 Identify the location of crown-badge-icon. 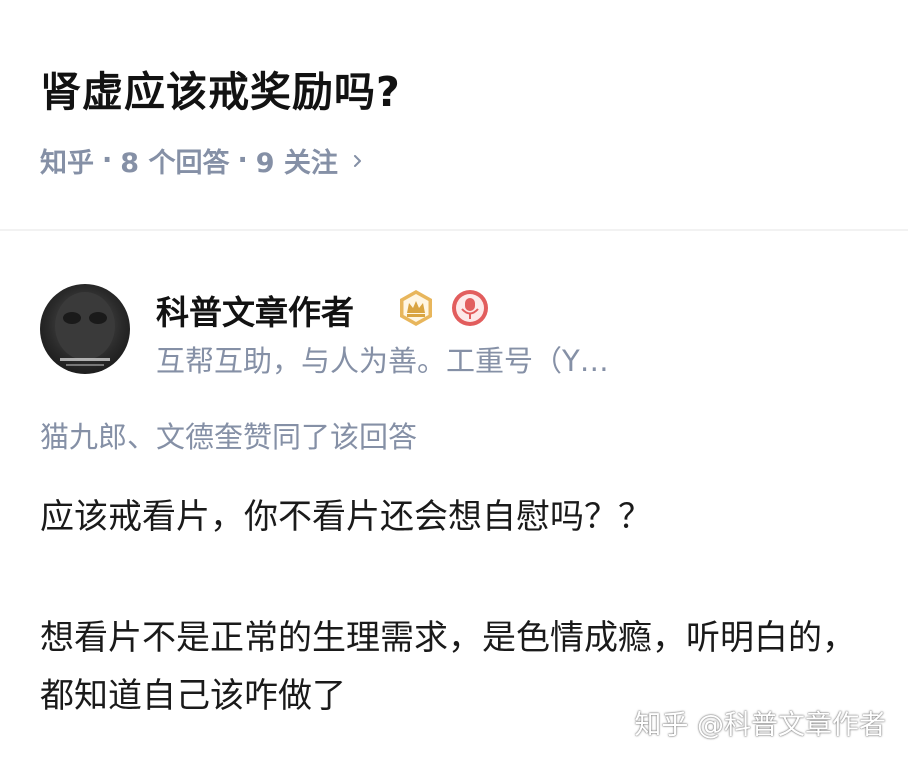
(416, 308).